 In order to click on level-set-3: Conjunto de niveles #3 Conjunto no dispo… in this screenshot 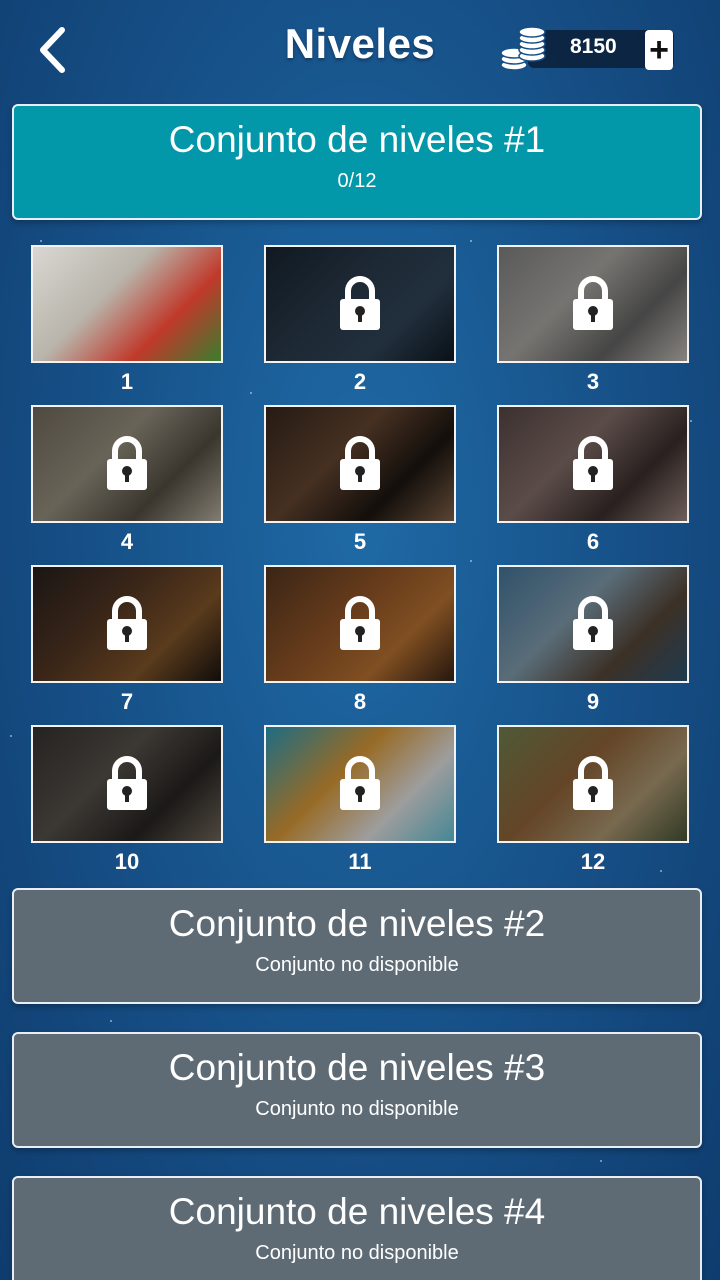, I will do `click(357, 1090)`.